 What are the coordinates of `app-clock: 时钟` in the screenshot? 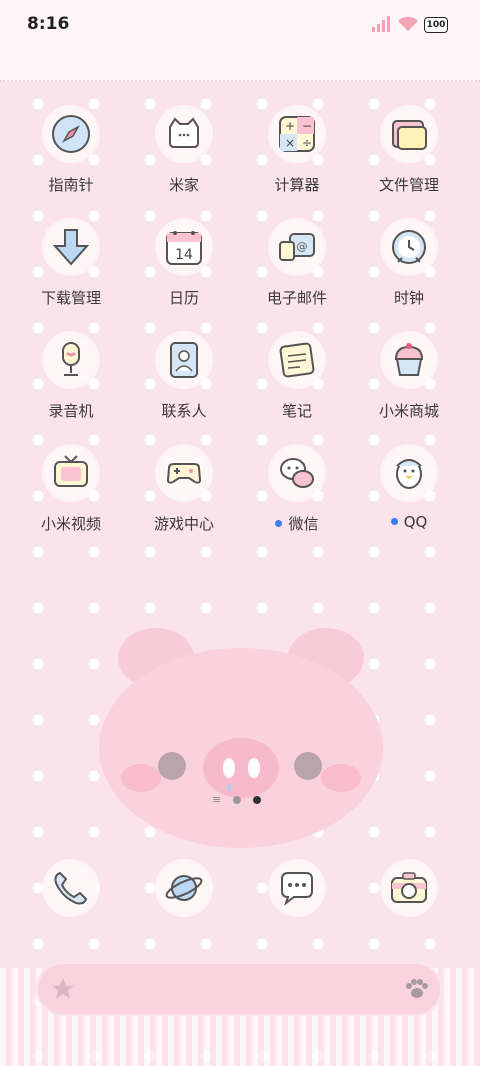 It's located at (409, 271).